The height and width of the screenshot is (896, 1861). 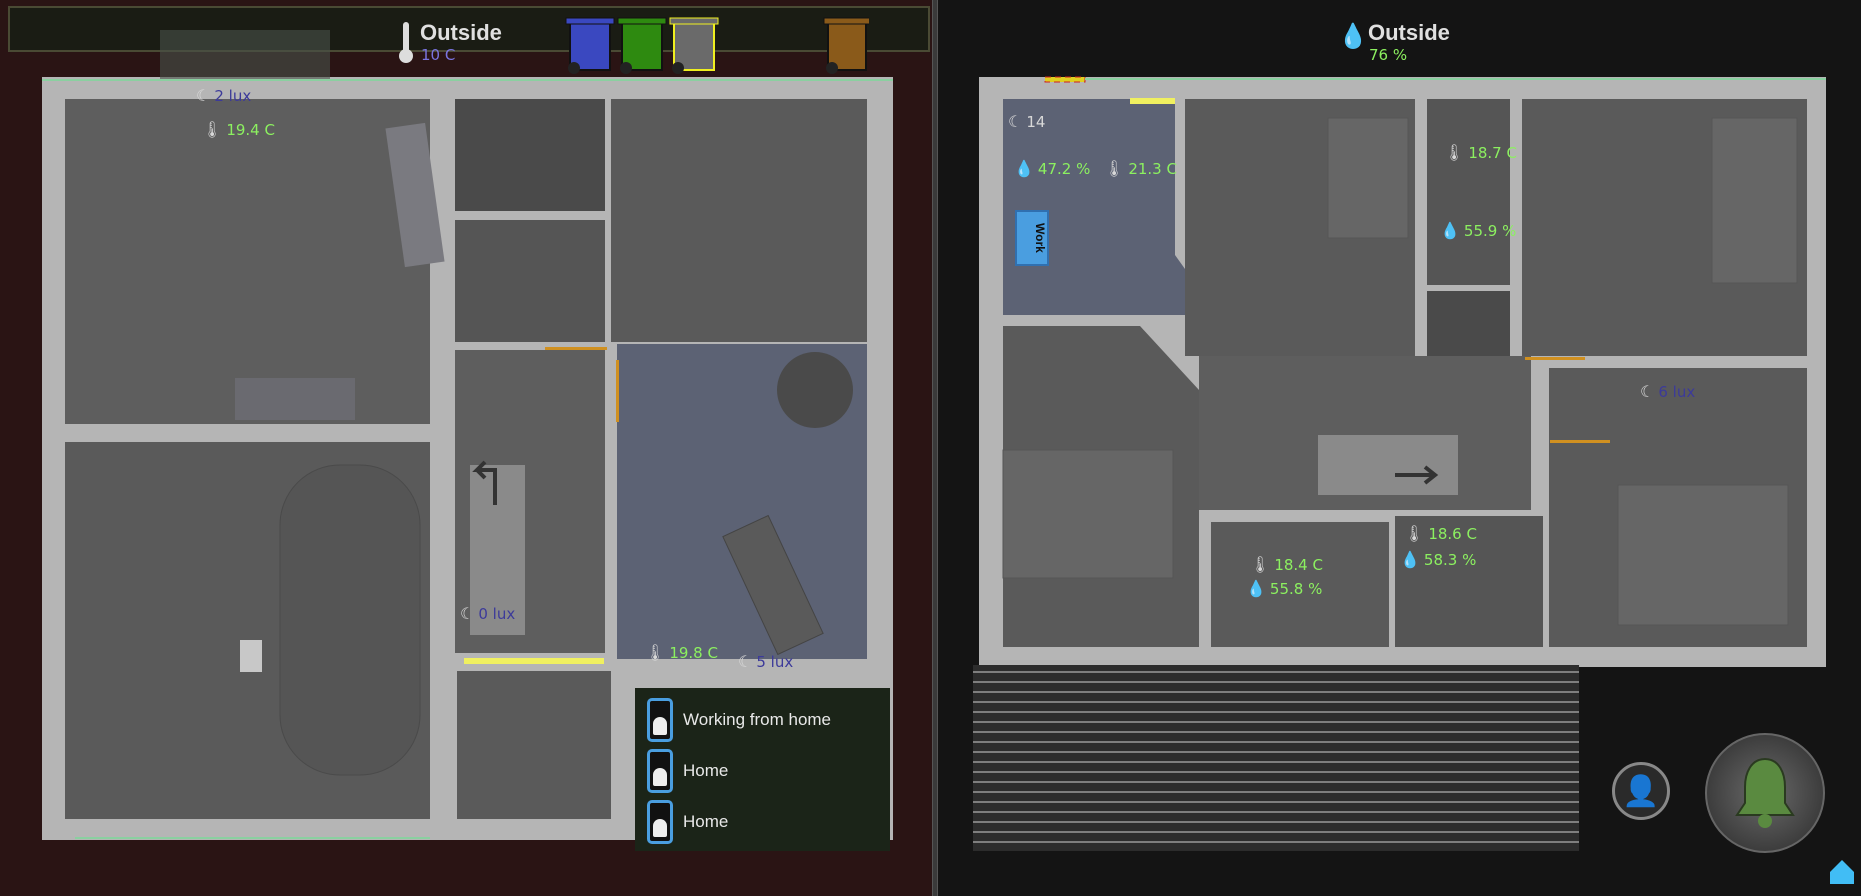 I want to click on bath2-temp-sensor: 🌡 18.4 C, so click(x=1286, y=565).